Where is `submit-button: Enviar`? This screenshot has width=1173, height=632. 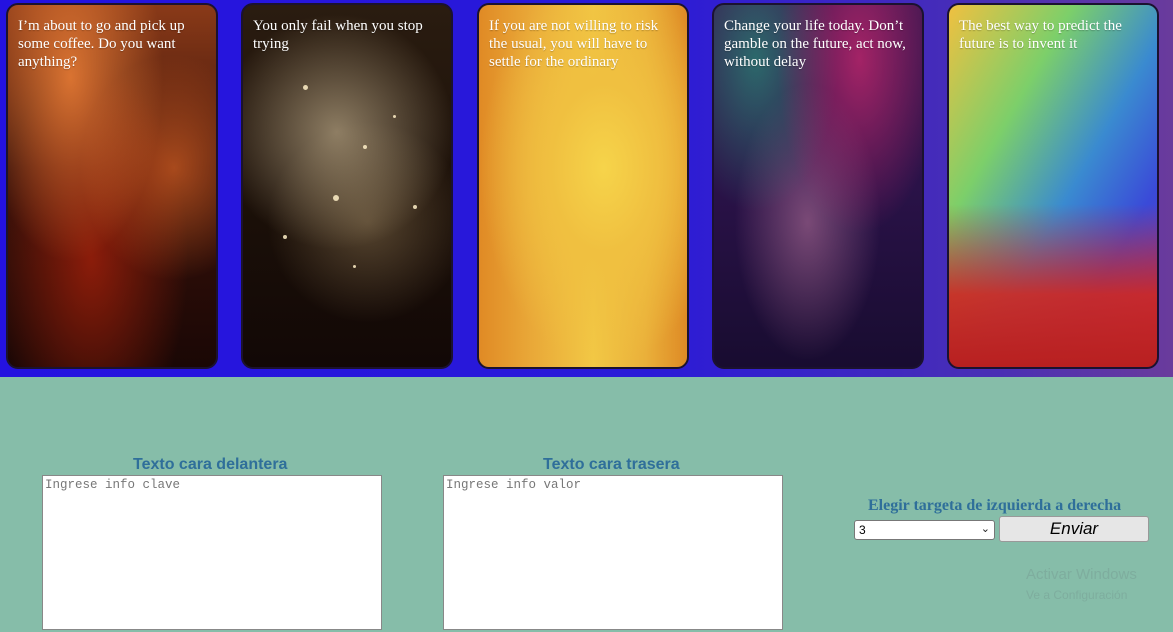 submit-button: Enviar is located at coordinates (1074, 529).